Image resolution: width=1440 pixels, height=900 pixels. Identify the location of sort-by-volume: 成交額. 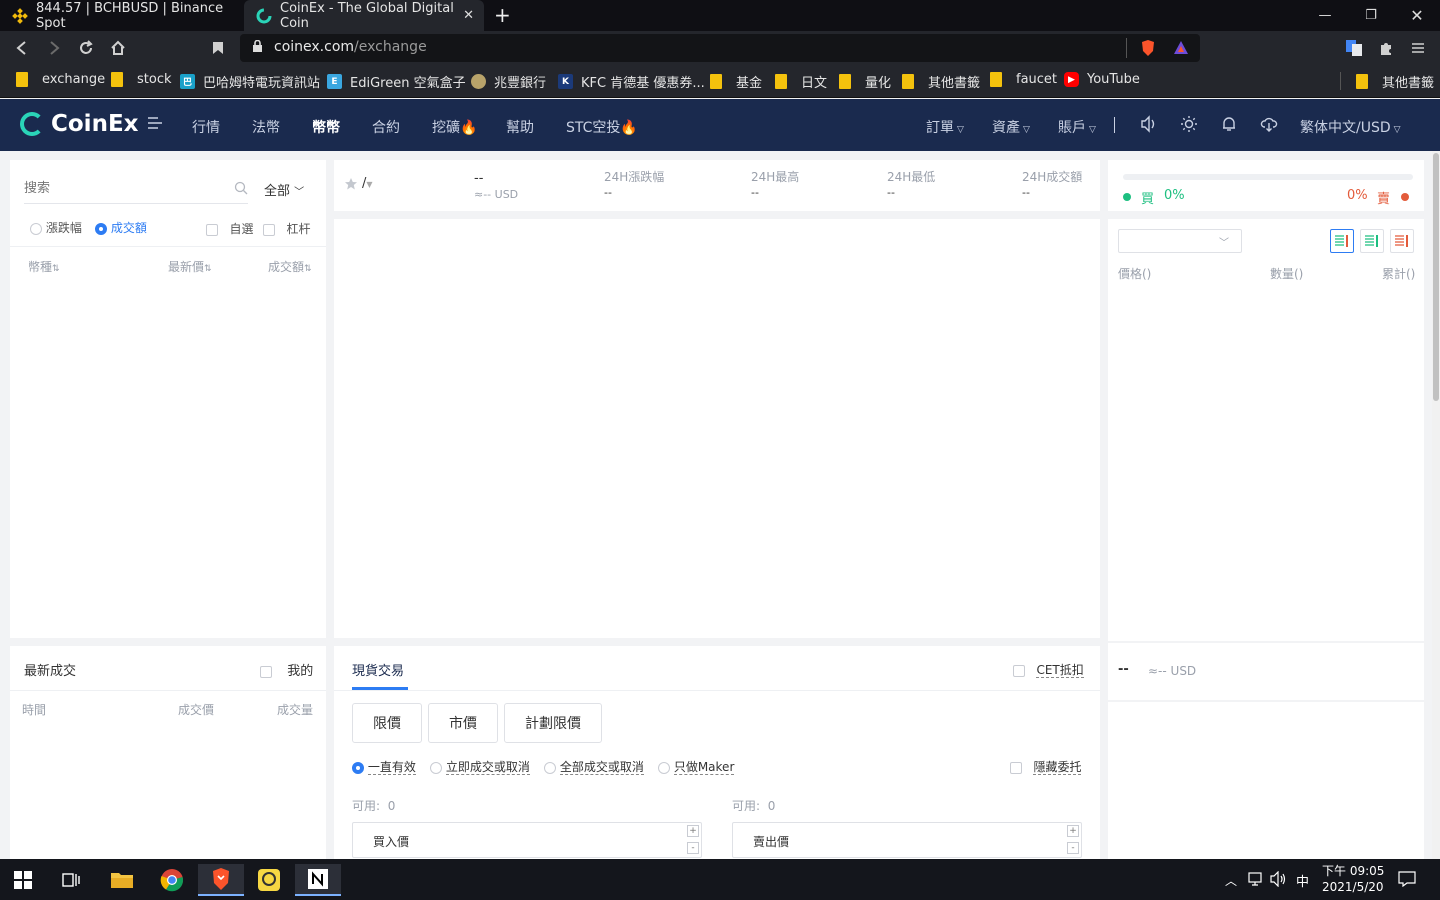
(121, 227).